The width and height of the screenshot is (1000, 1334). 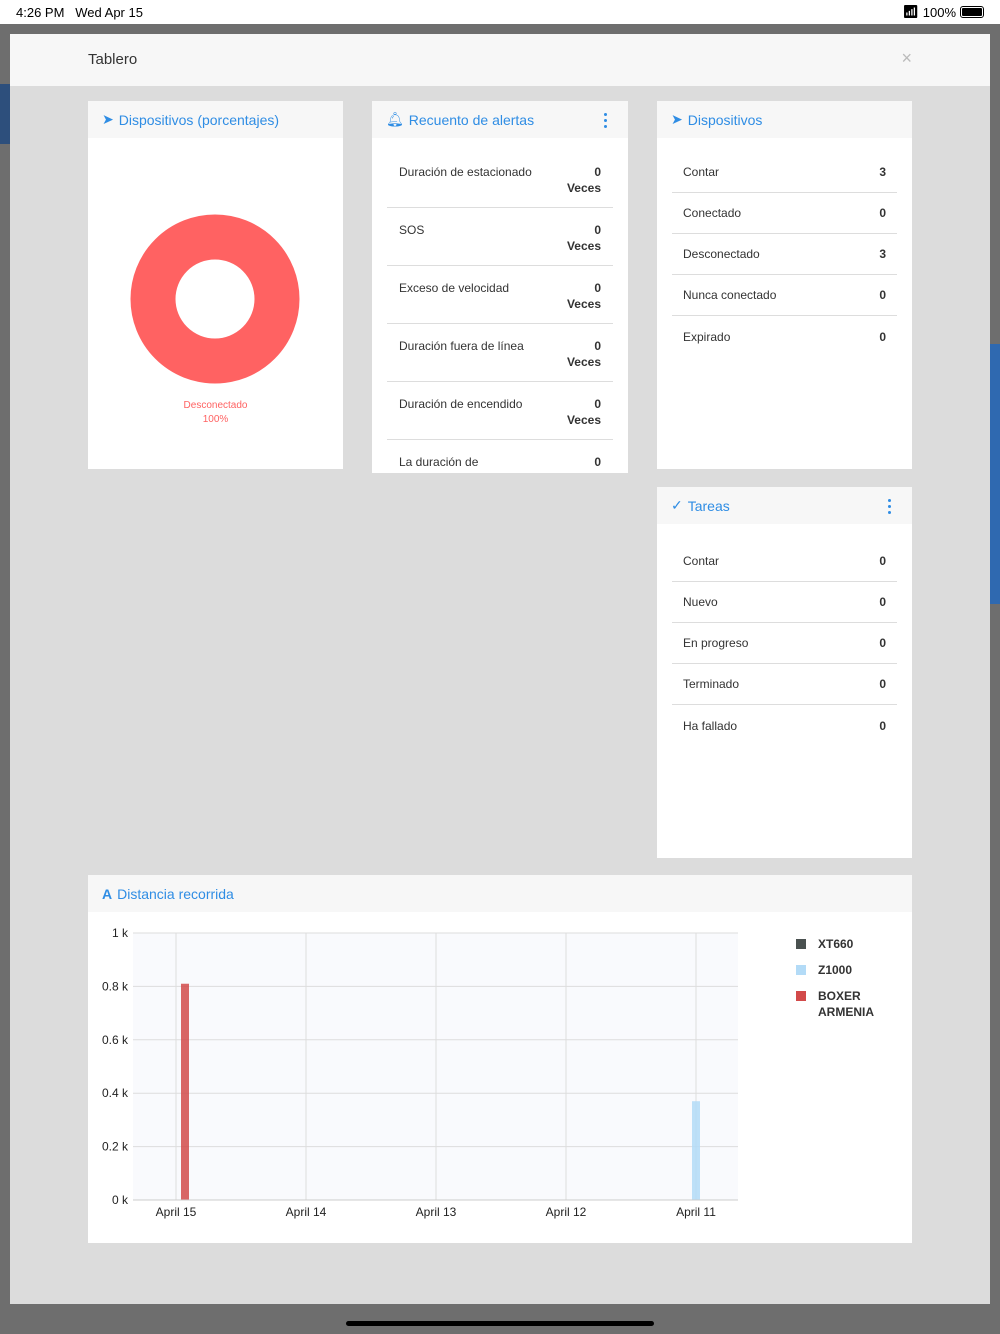 What do you see at coordinates (721, 254) in the screenshot?
I see `item-label: Desconectado` at bounding box center [721, 254].